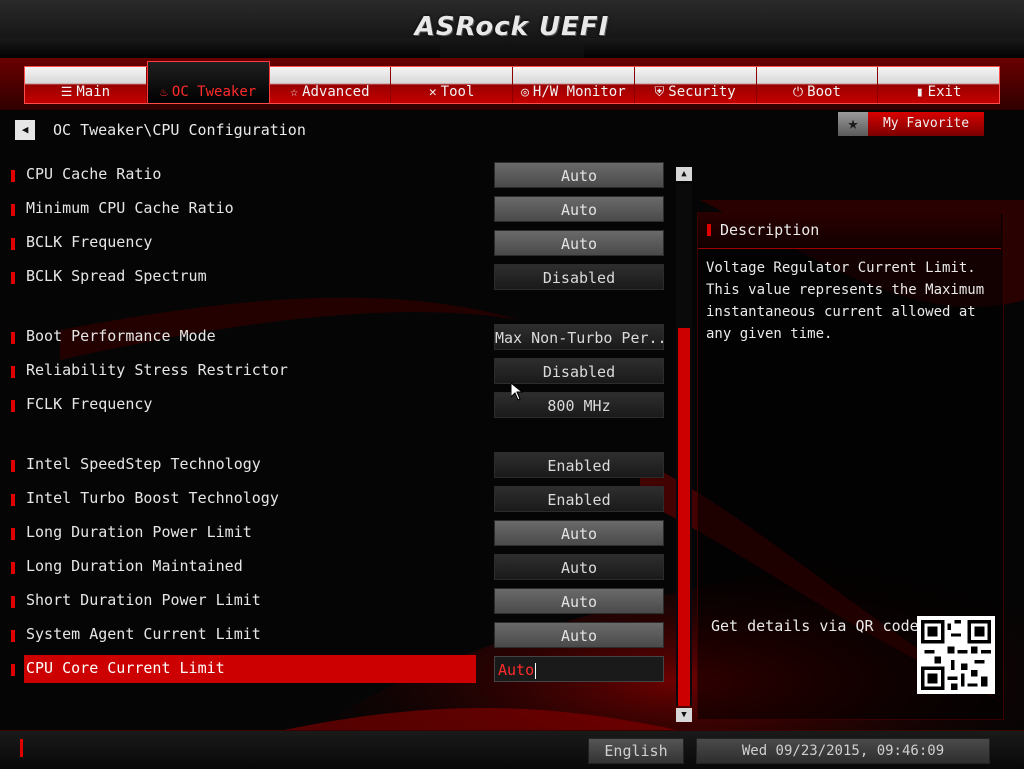 This screenshot has height=769, width=1024. Describe the element at coordinates (335, 371) in the screenshot. I see `setting-row: Reliability Stress Restrictor Disabled` at that location.